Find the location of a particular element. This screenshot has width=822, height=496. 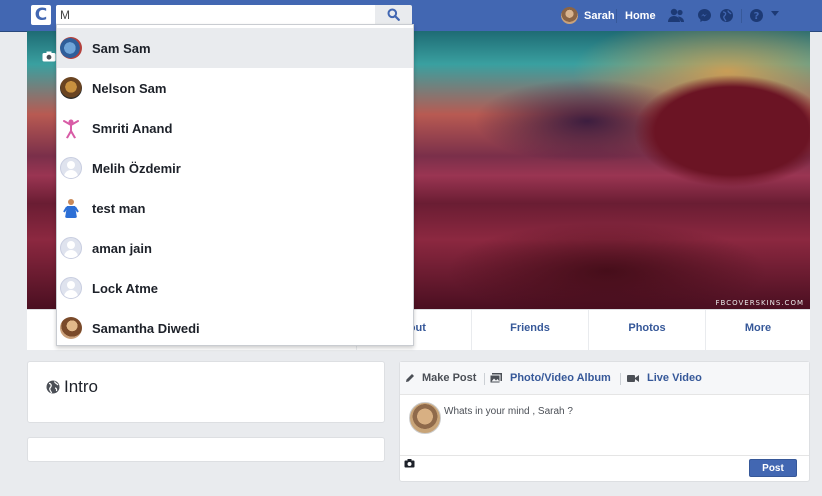

composer-divider is located at coordinates (604, 455).